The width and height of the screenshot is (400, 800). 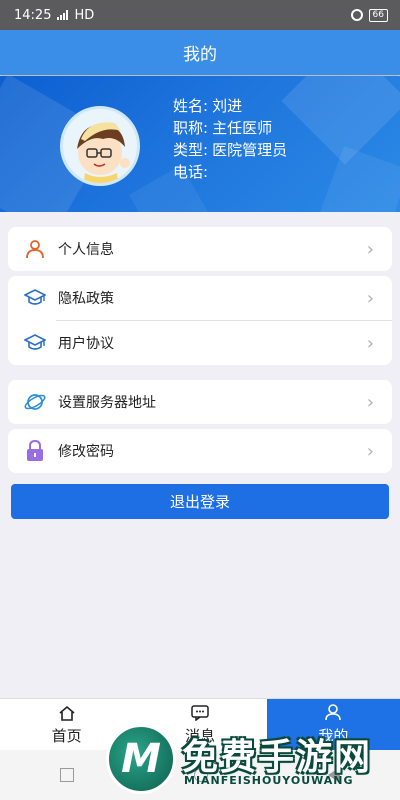 I want to click on server-card: 设置服务器地址 ›, so click(x=200, y=402).